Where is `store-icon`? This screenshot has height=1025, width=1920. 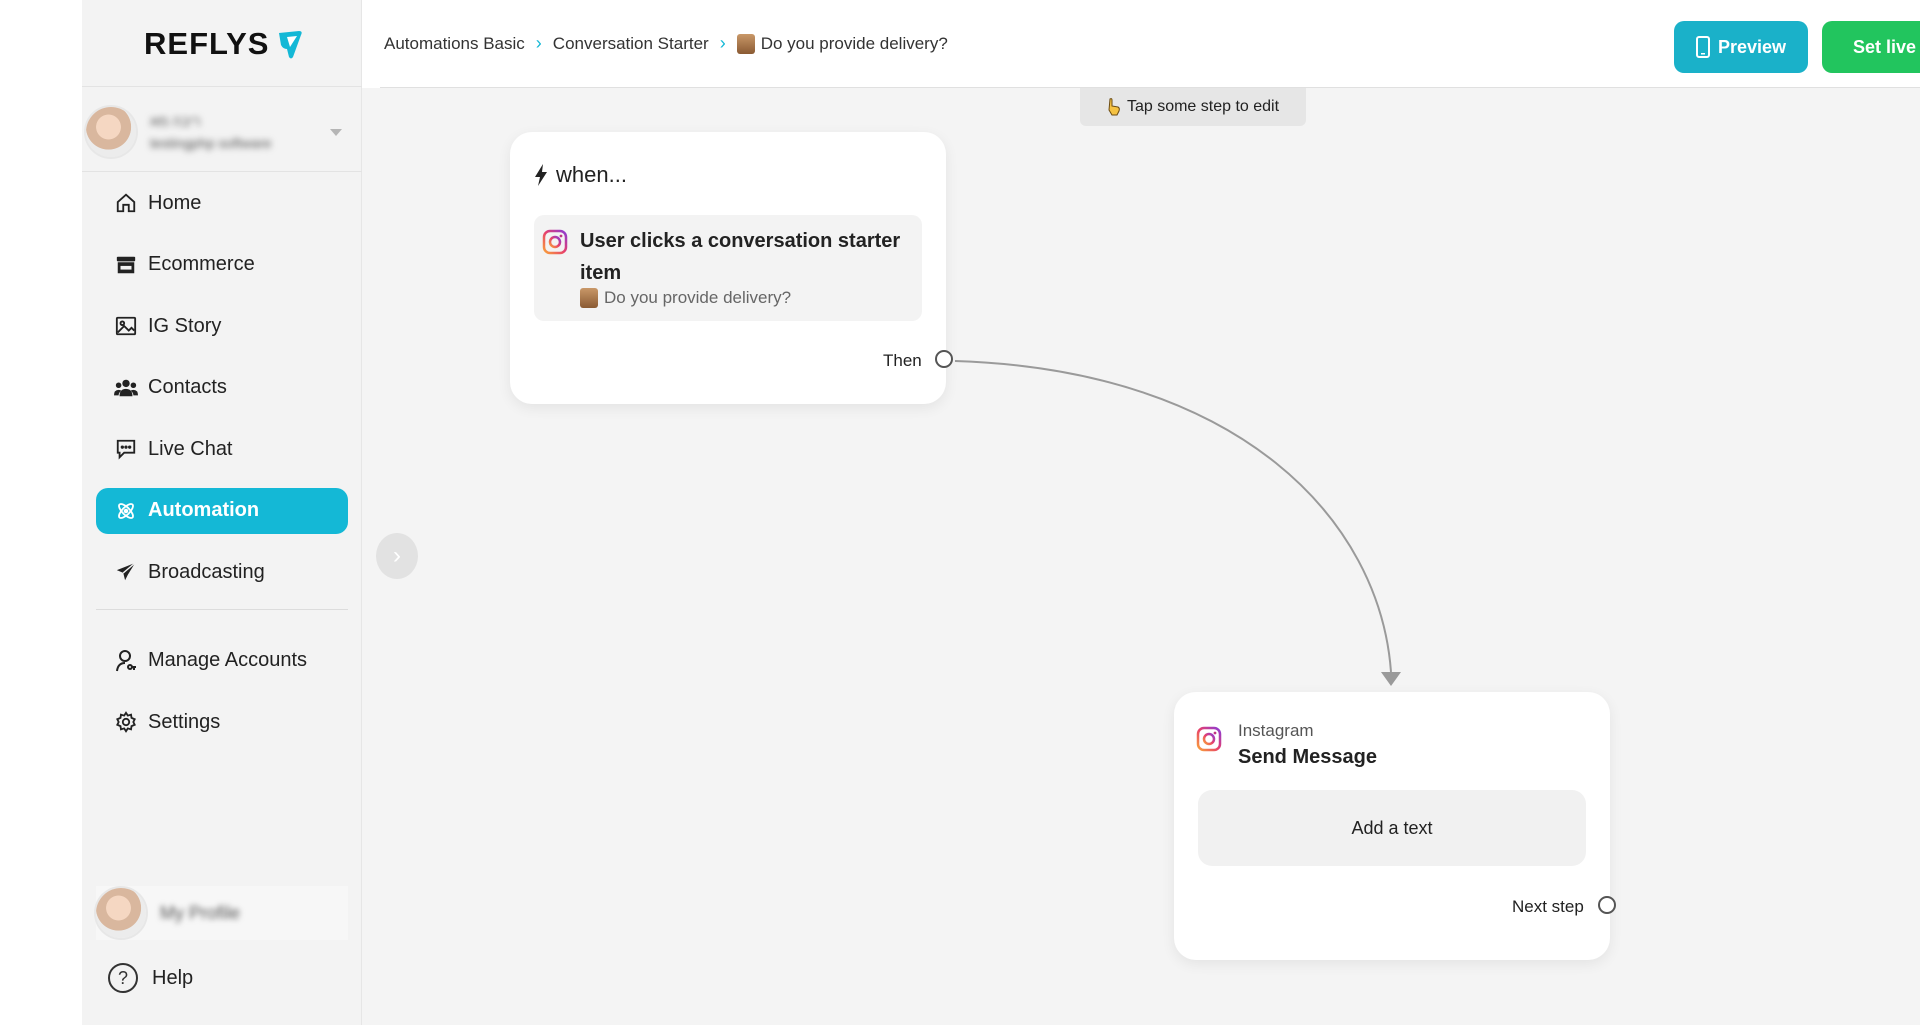 store-icon is located at coordinates (126, 265).